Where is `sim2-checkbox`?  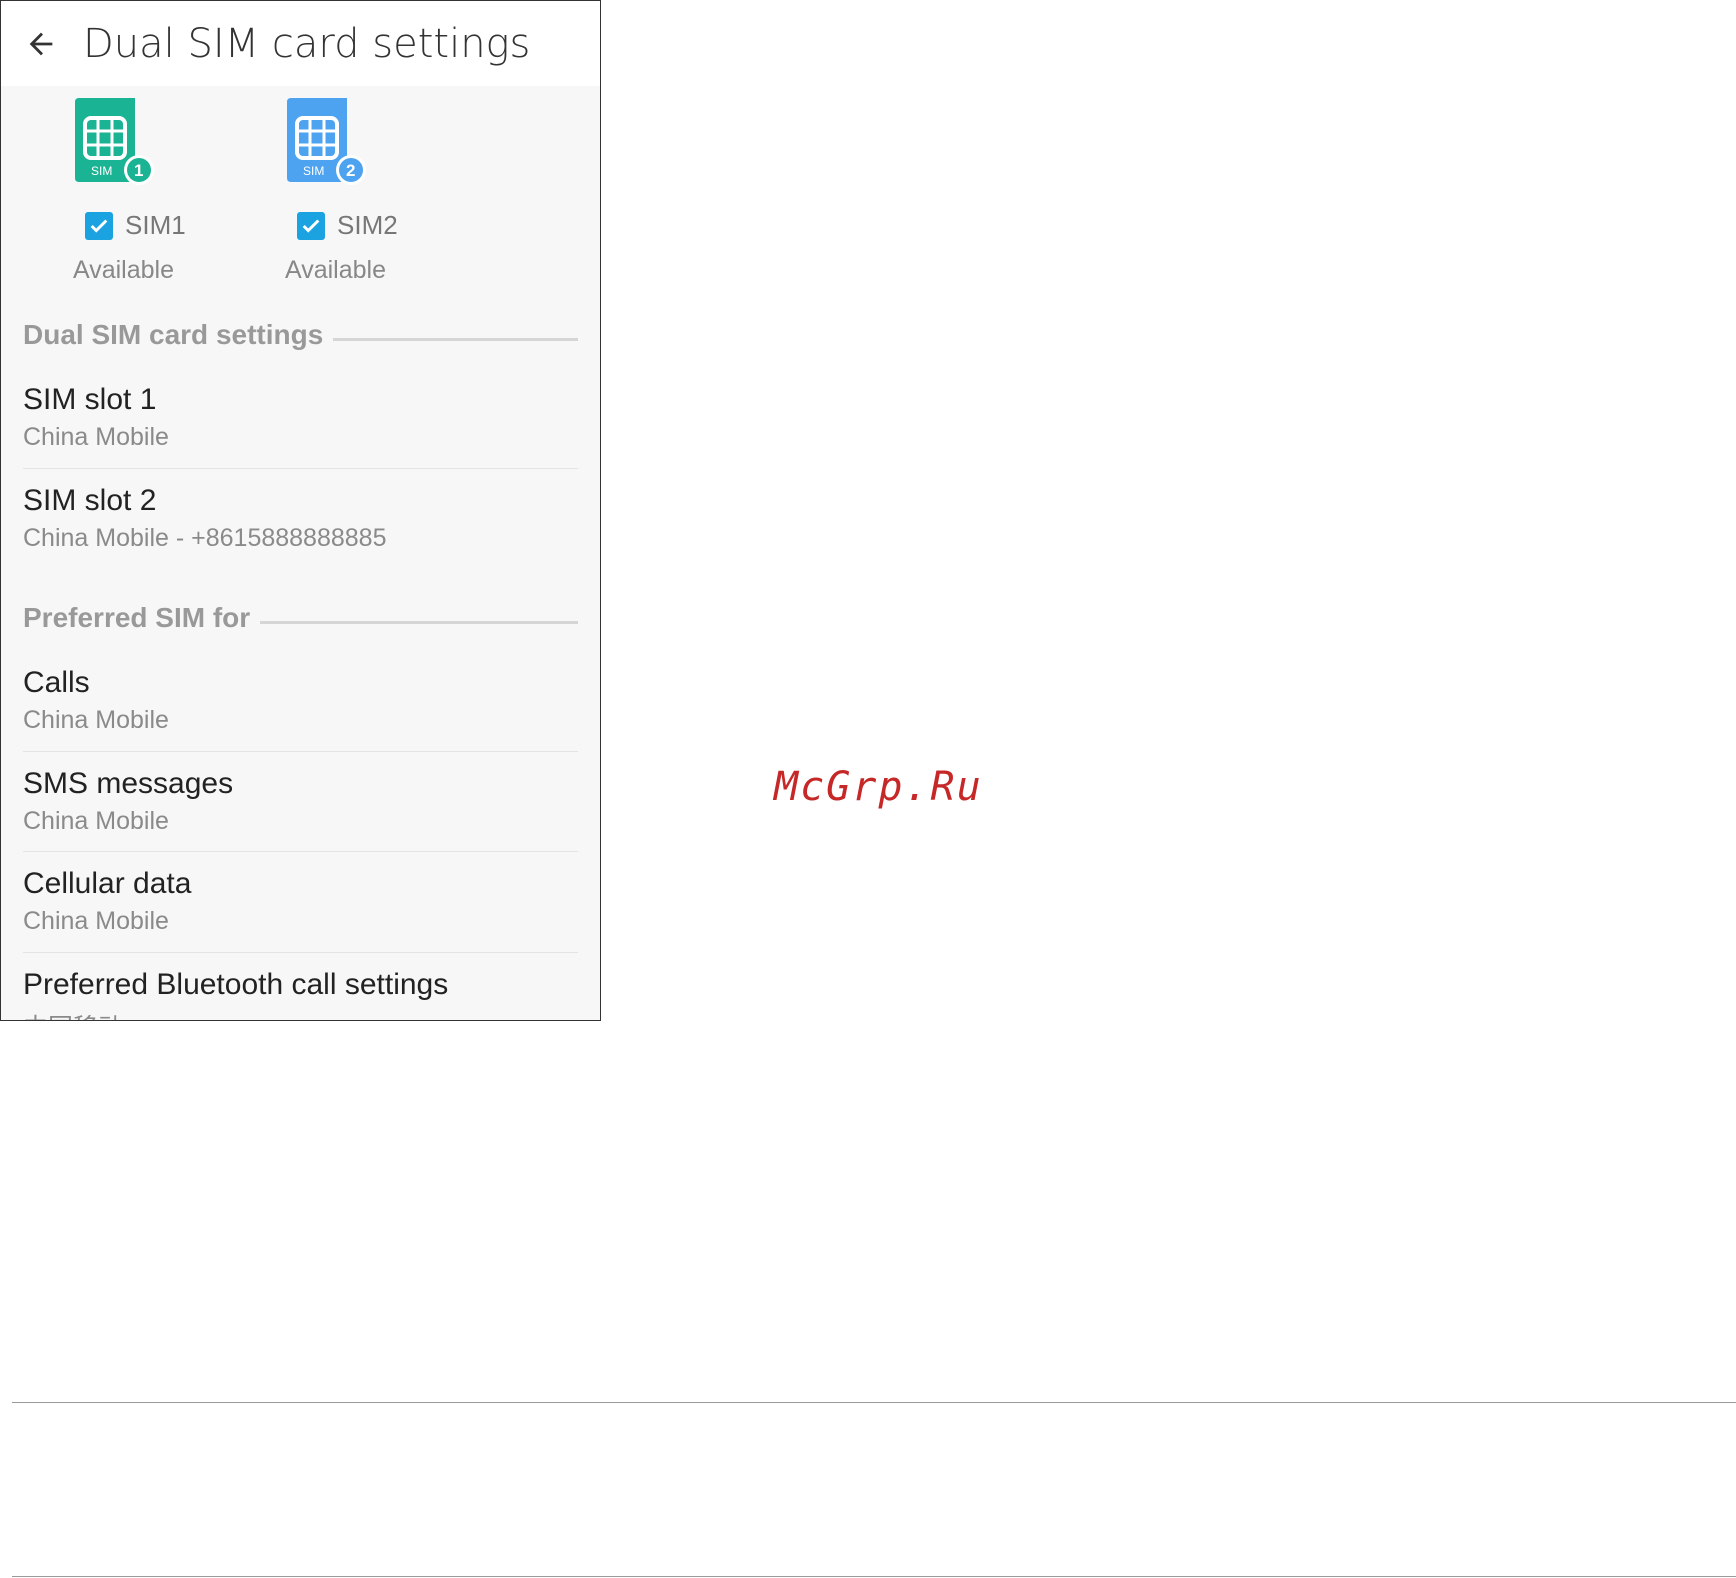 sim2-checkbox is located at coordinates (311, 225).